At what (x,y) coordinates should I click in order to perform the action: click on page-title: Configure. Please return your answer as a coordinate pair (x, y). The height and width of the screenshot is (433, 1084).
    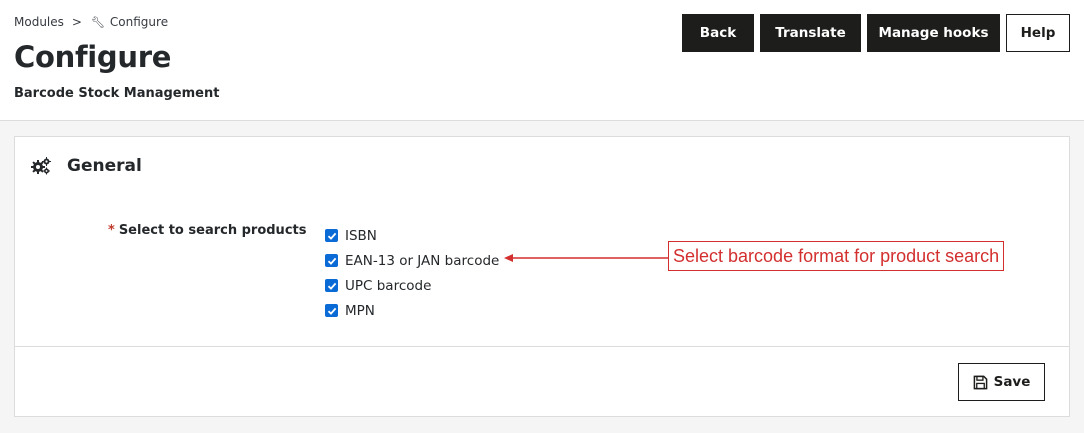
    Looking at the image, I should click on (93, 57).